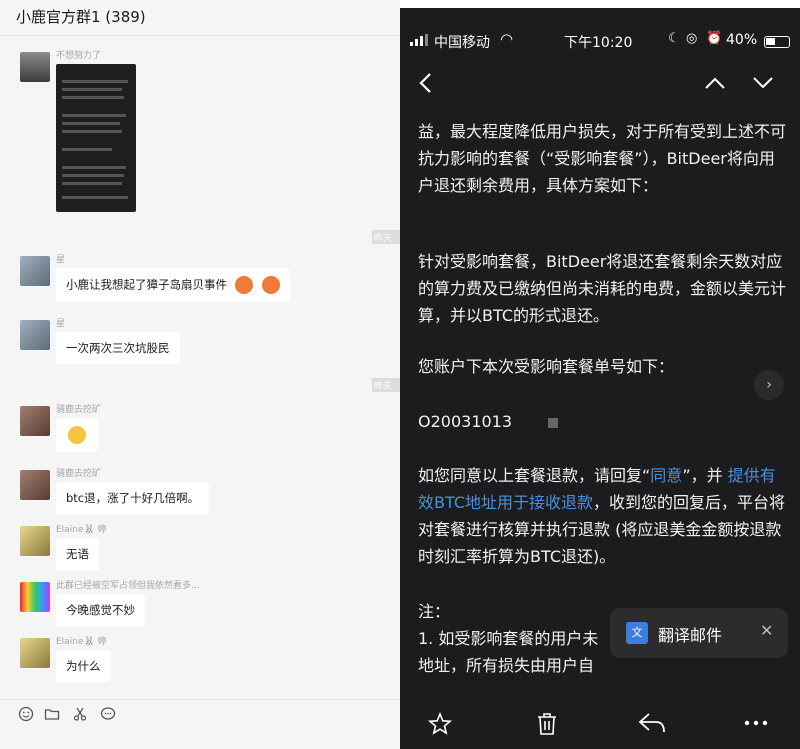  What do you see at coordinates (692, 38) in the screenshot?
I see `lock-rotation-icon: ◎` at bounding box center [692, 38].